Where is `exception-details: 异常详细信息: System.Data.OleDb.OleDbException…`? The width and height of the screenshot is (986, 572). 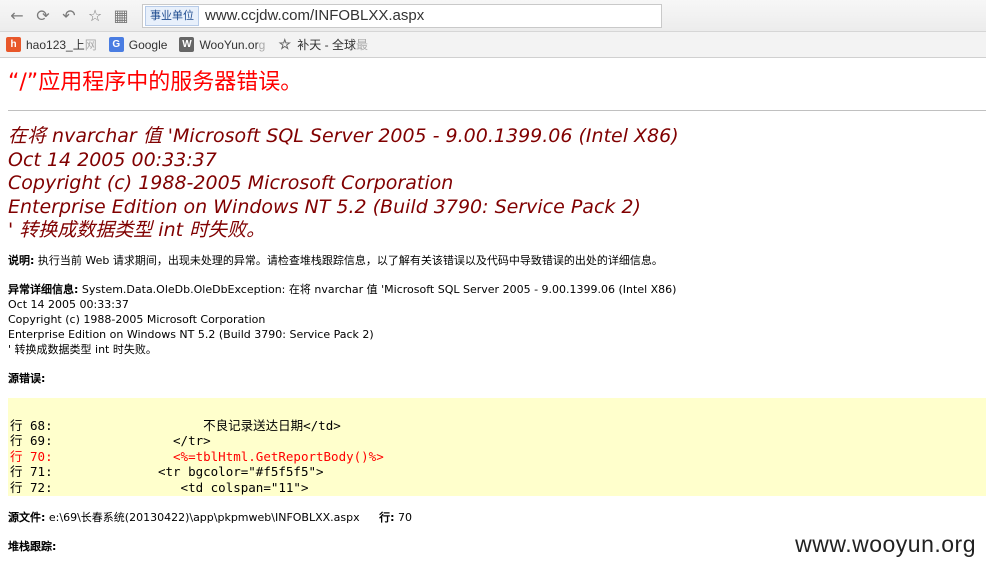
exception-details: 异常详细信息: System.Data.OleDb.OleDbException… is located at coordinates (497, 319).